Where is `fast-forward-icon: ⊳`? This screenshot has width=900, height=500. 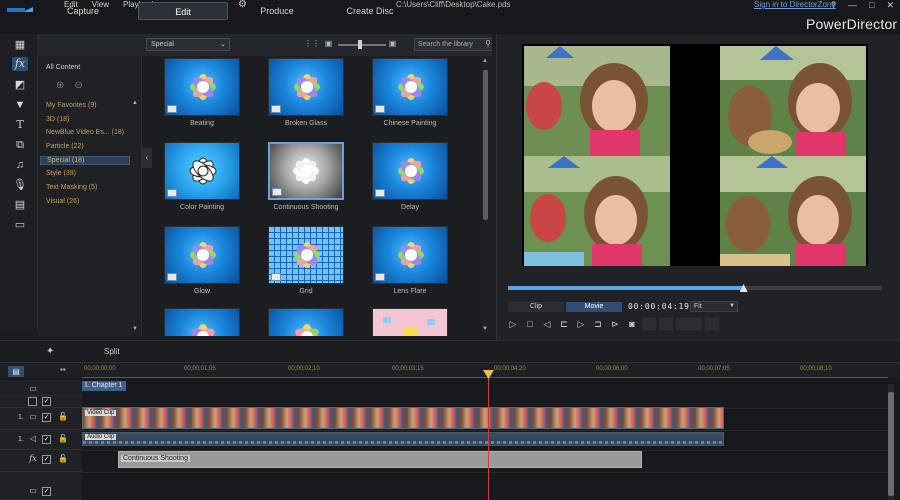
fast-forward-icon: ⊳ is located at coordinates (615, 324).